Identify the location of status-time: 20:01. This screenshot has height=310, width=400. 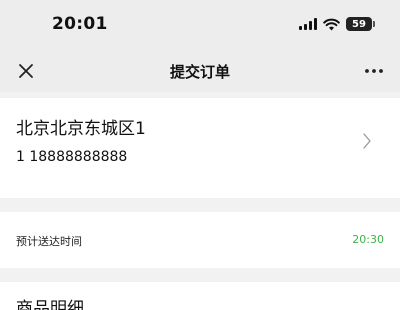
(80, 24).